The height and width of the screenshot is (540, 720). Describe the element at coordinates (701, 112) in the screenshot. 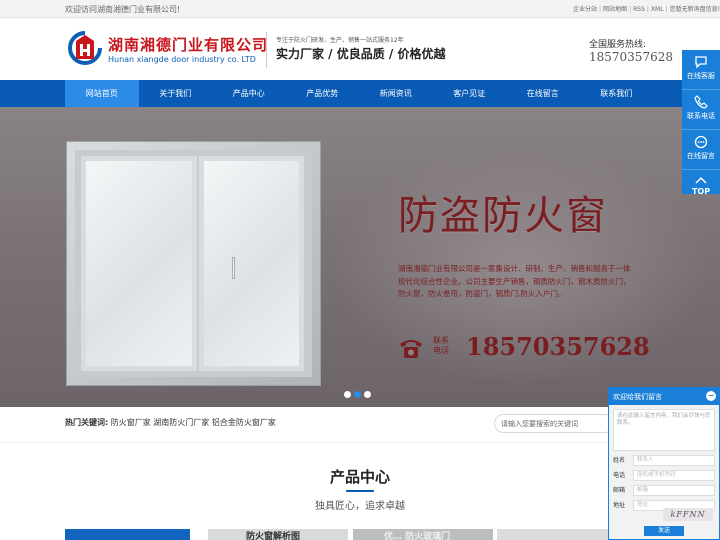

I see `contact-phone-button: 联系电话` at that location.